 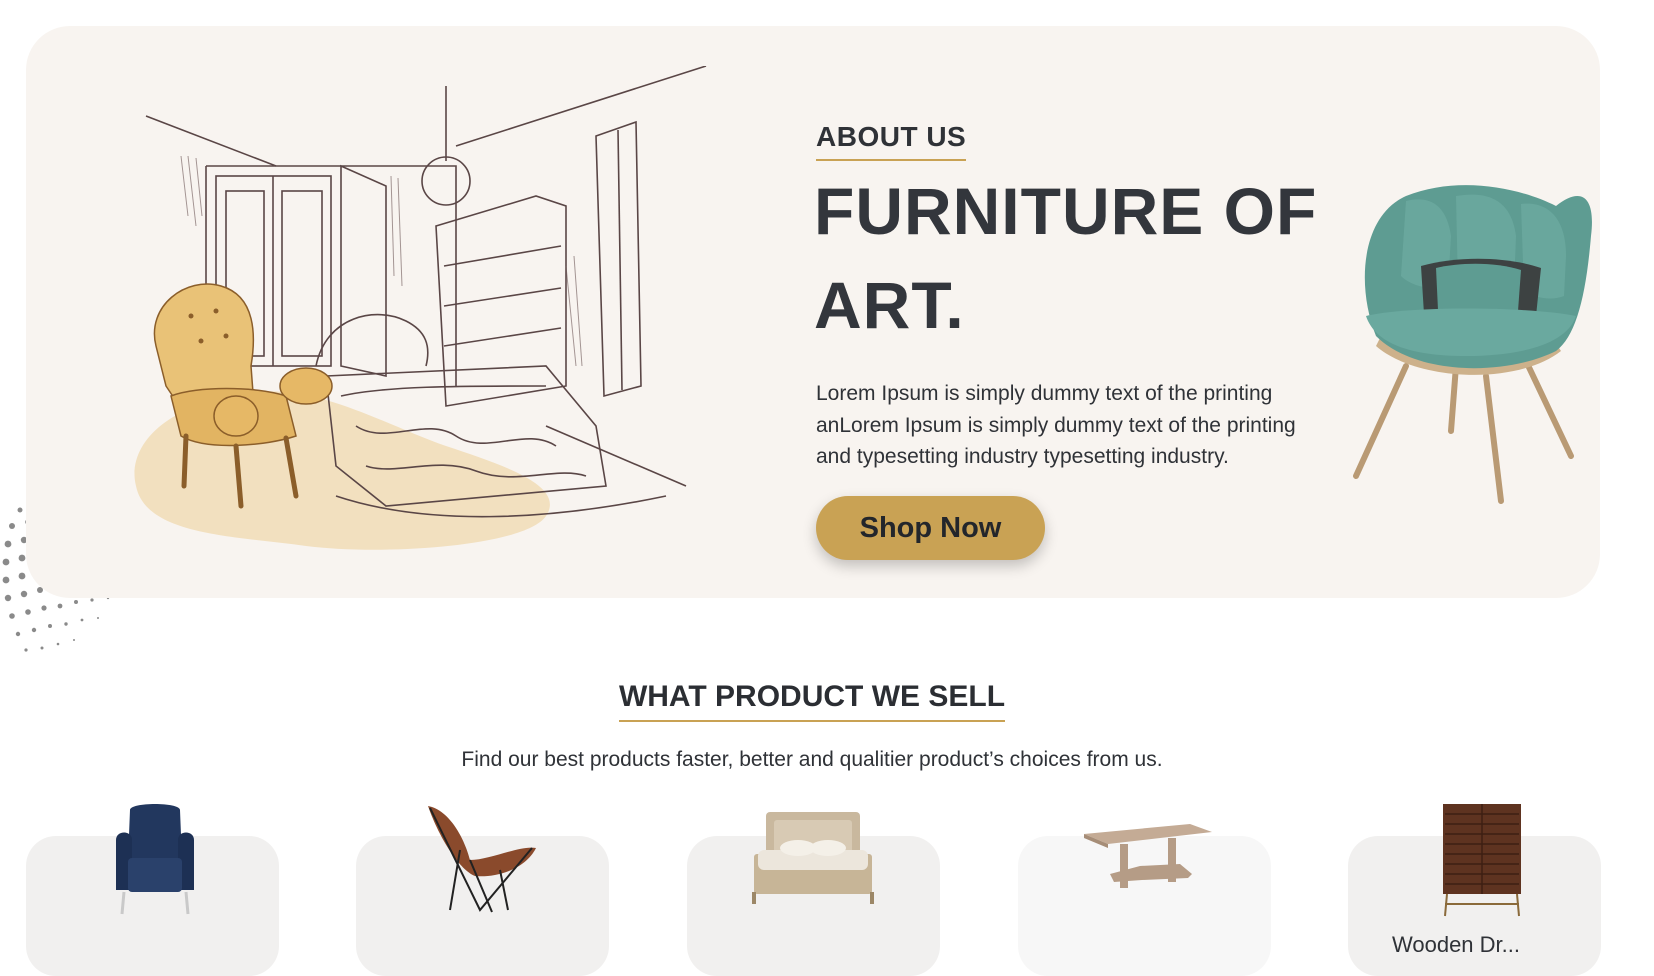 I want to click on hero-headline: FURNITURE OF ART., so click(x=1066, y=258).